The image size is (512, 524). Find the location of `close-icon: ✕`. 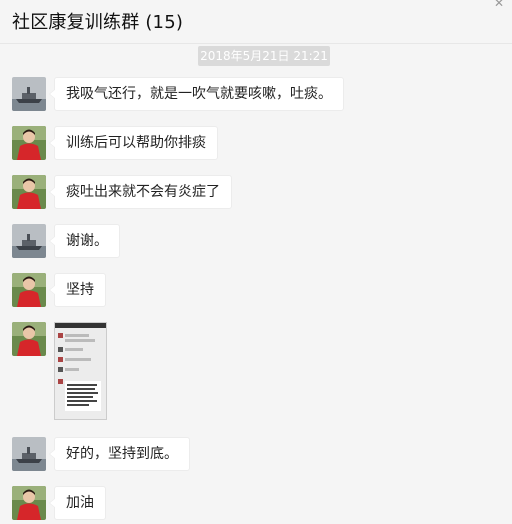

close-icon: ✕ is located at coordinates (499, 5).